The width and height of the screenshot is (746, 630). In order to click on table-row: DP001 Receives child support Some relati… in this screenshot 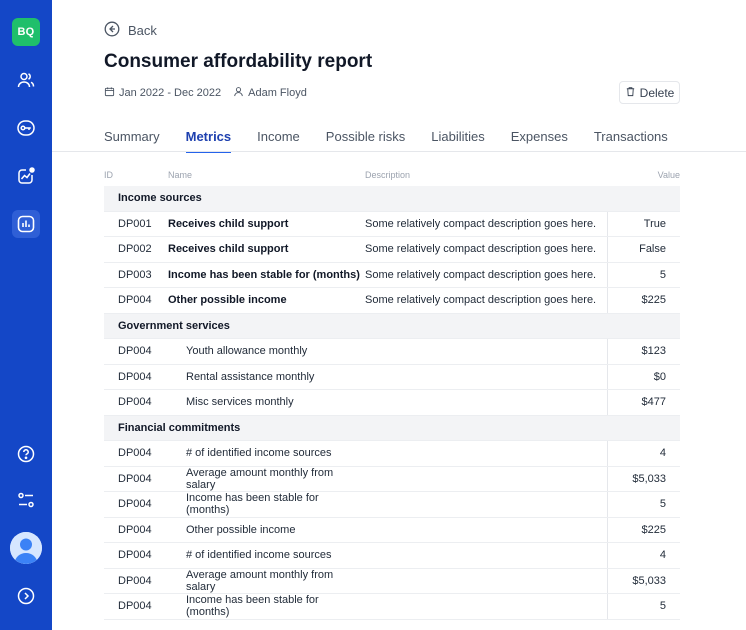, I will do `click(392, 224)`.